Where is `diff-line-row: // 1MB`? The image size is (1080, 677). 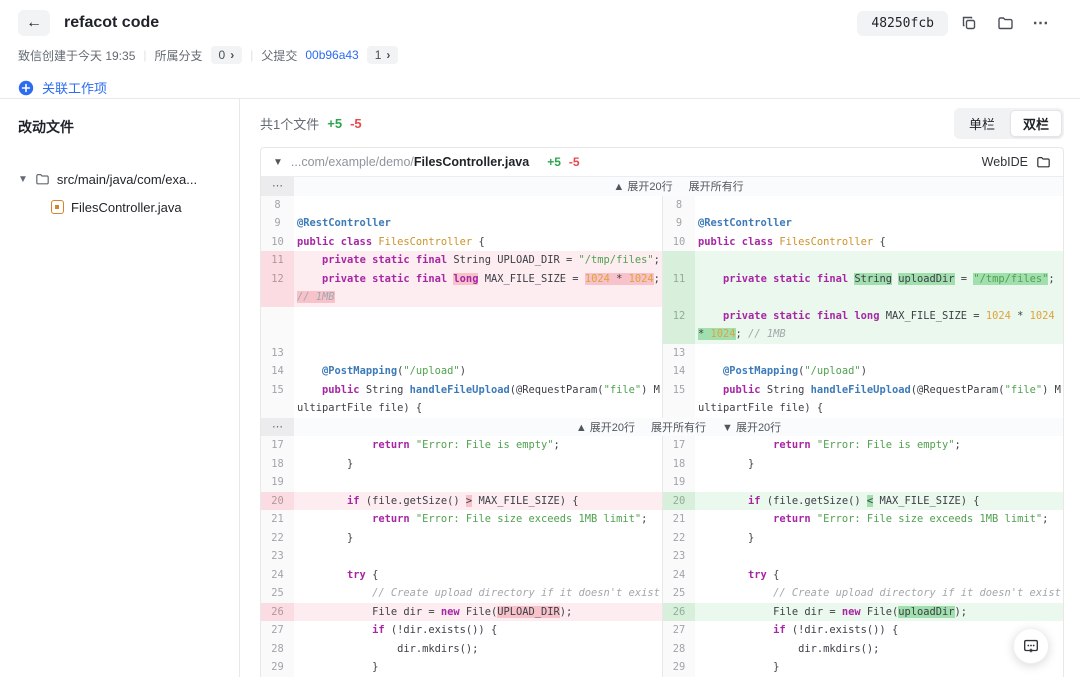
diff-line-row: // 1MB is located at coordinates (662, 297).